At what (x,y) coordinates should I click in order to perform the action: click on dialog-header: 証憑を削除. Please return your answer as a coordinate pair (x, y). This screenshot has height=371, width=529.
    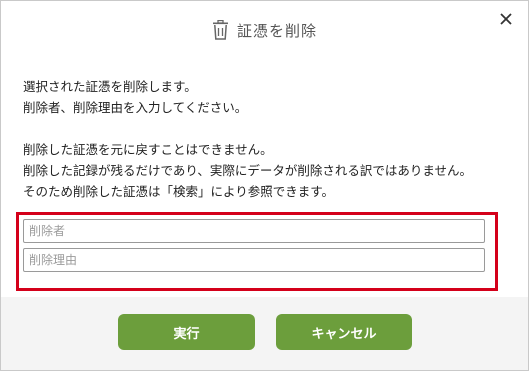
    Looking at the image, I should click on (264, 30).